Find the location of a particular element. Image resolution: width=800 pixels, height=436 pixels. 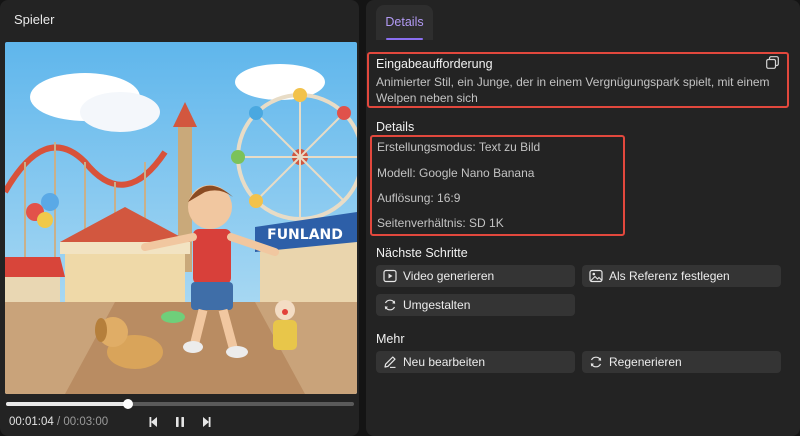

previous-frame-button is located at coordinates (154, 422).